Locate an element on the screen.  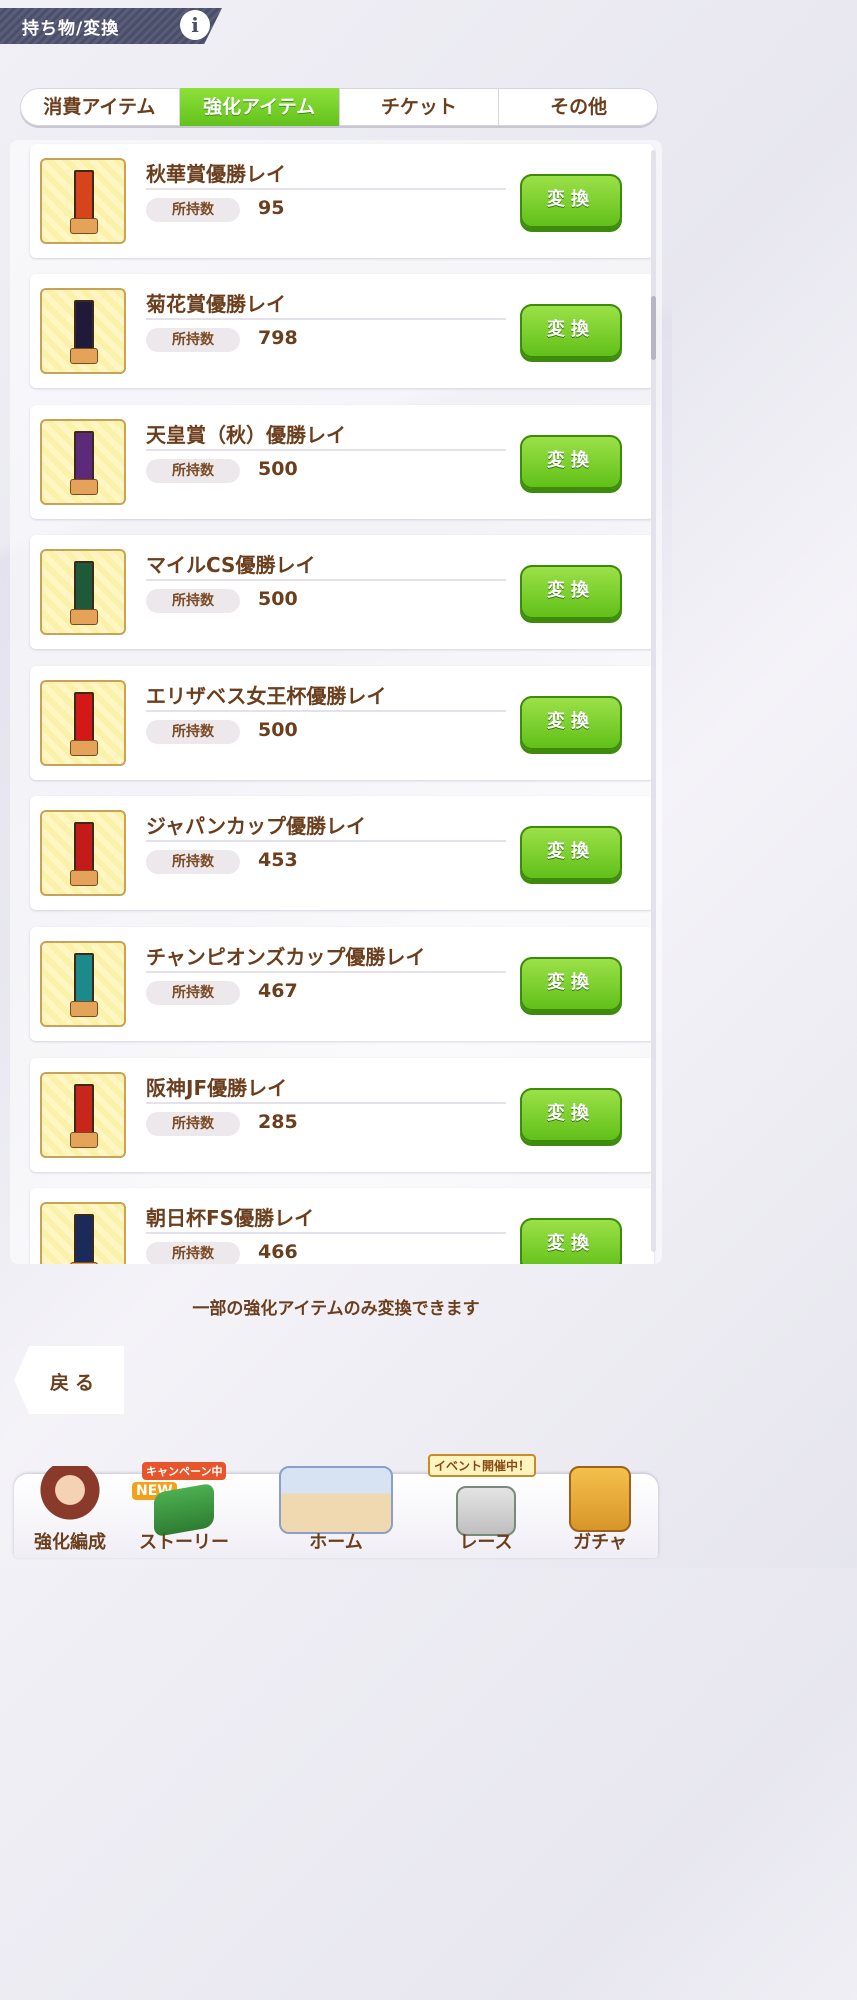
nav-enhance-formation: 強化編成 is located at coordinates (70, 1510).